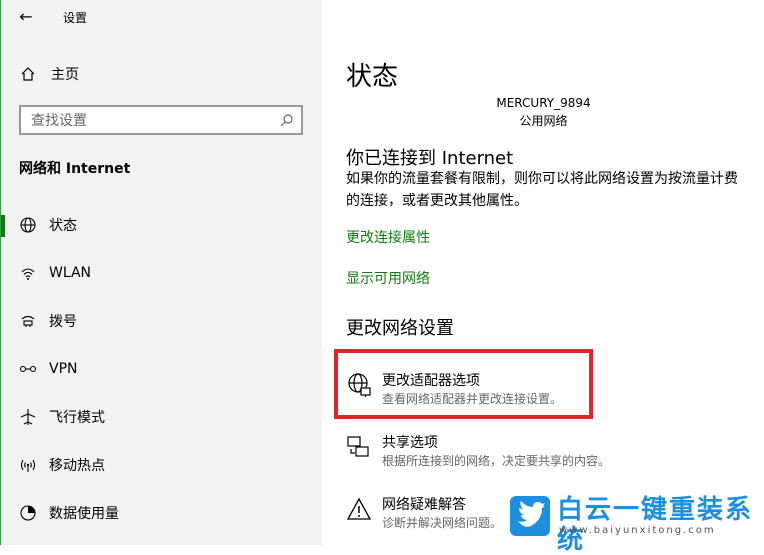  What do you see at coordinates (359, 509) in the screenshot?
I see `warning-icon` at bounding box center [359, 509].